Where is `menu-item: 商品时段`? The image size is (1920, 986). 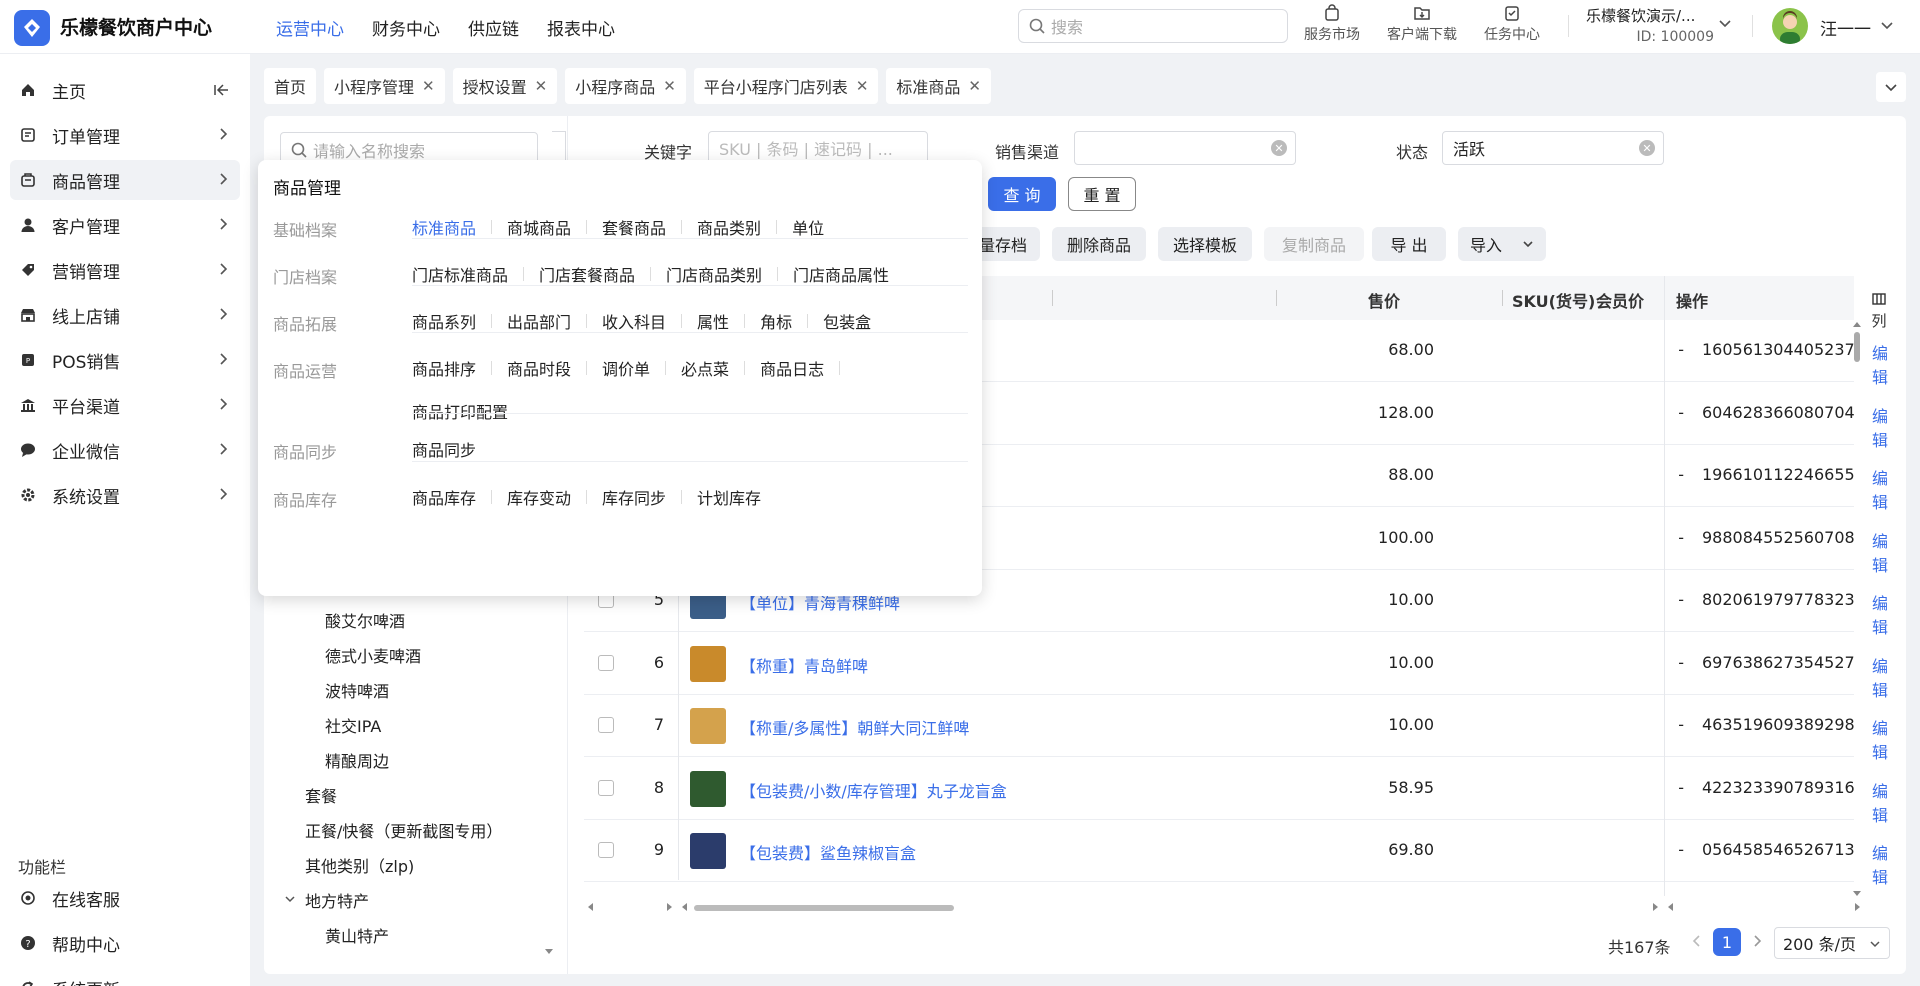 menu-item: 商品时段 is located at coordinates (539, 368).